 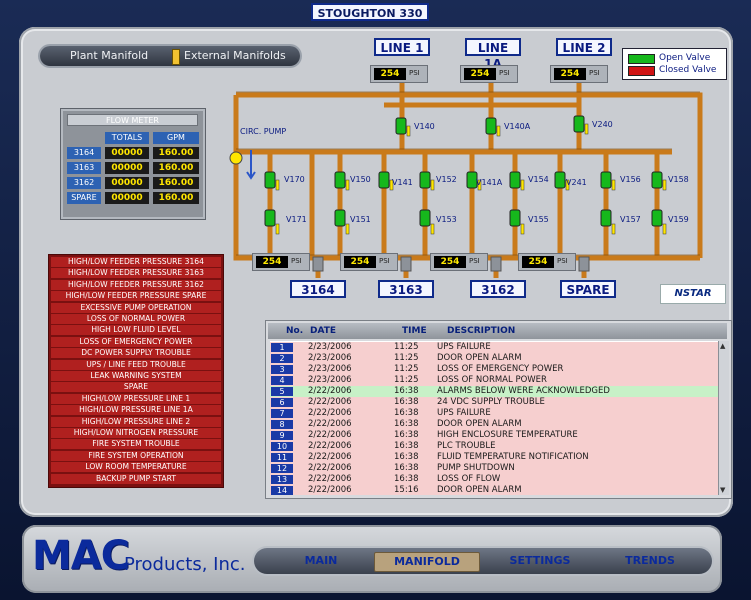 What do you see at coordinates (360, 179) in the screenshot?
I see `valve-label-v150: V150` at bounding box center [360, 179].